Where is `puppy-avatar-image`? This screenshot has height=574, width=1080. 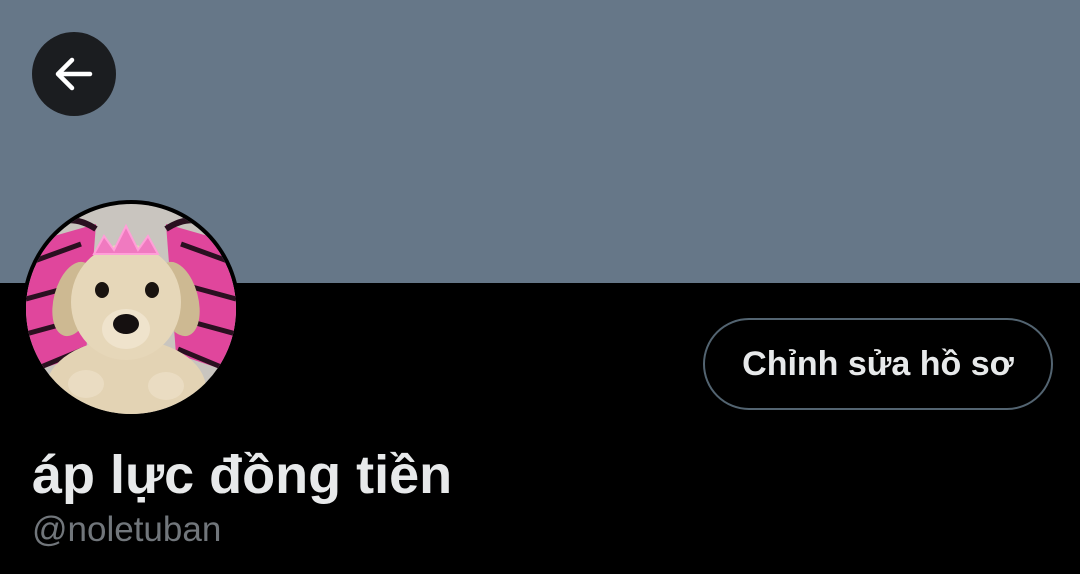
puppy-avatar-image is located at coordinates (131, 309).